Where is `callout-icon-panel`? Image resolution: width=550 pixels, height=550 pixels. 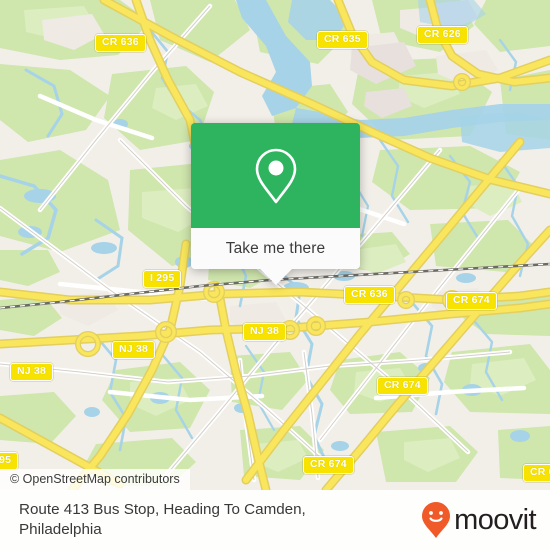 callout-icon-panel is located at coordinates (275, 175).